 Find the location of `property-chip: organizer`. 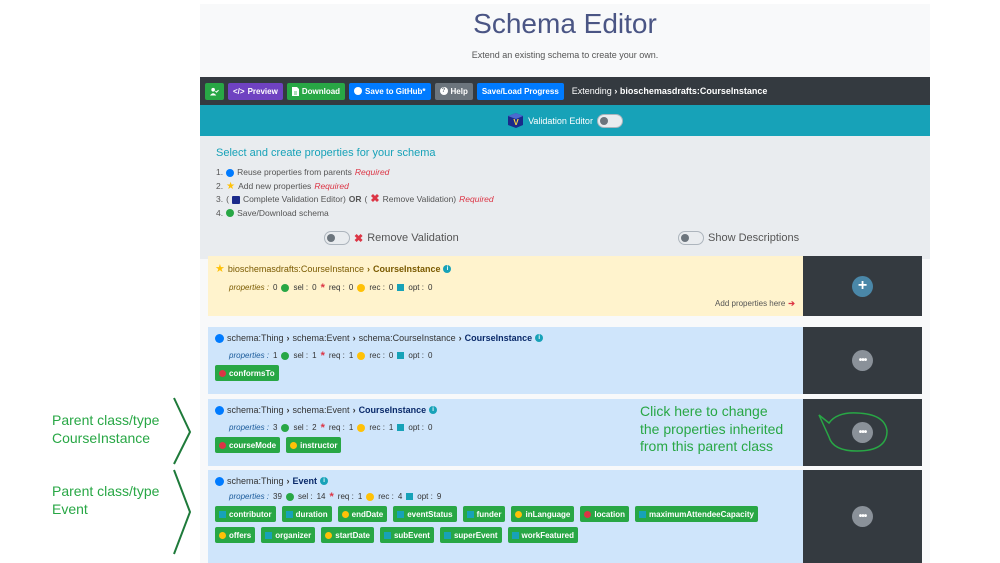

property-chip: organizer is located at coordinates (288, 535).